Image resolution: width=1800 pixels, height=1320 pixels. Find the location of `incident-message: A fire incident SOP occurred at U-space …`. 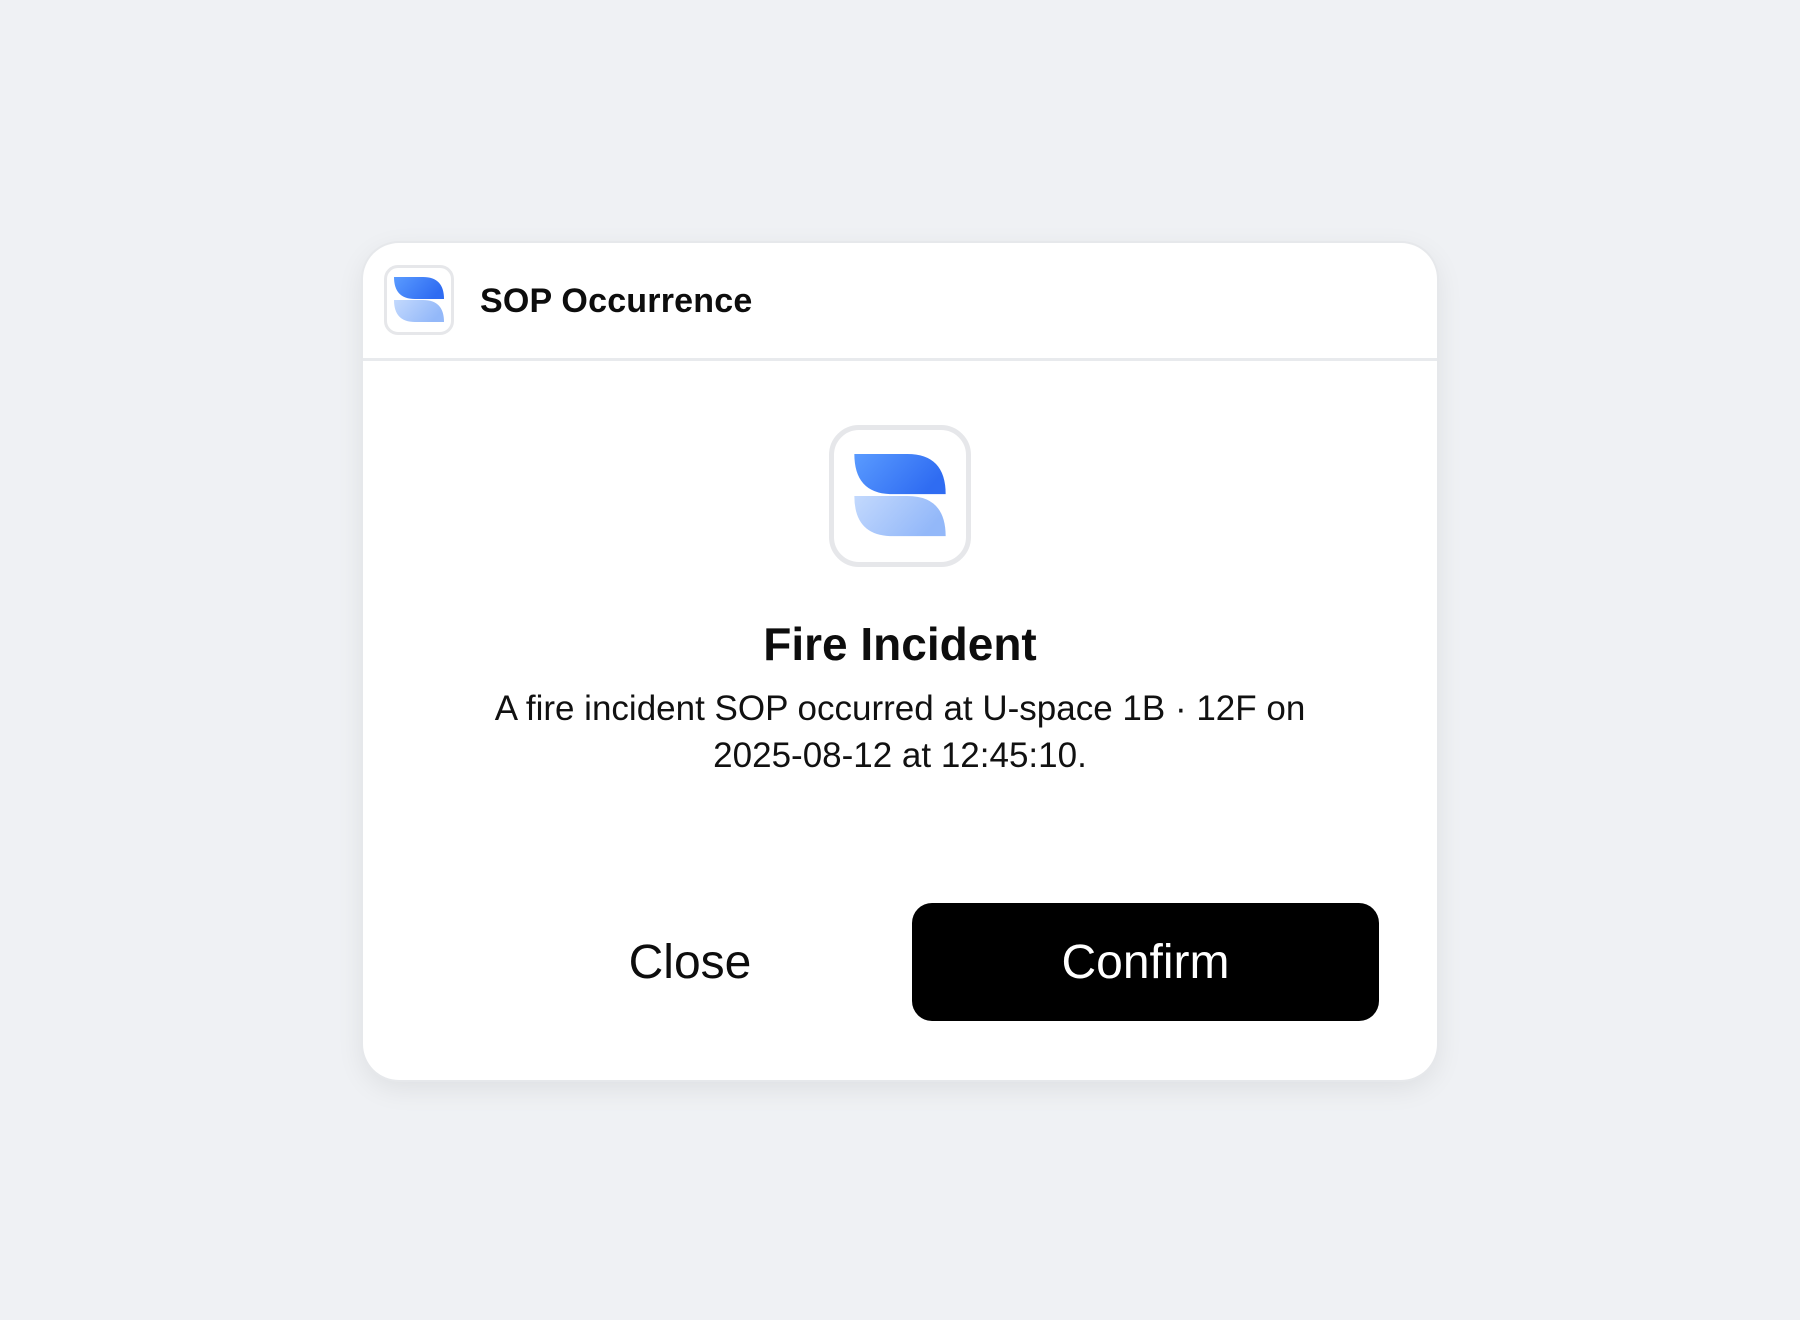

incident-message: A fire incident SOP occurred at U-space … is located at coordinates (900, 732).